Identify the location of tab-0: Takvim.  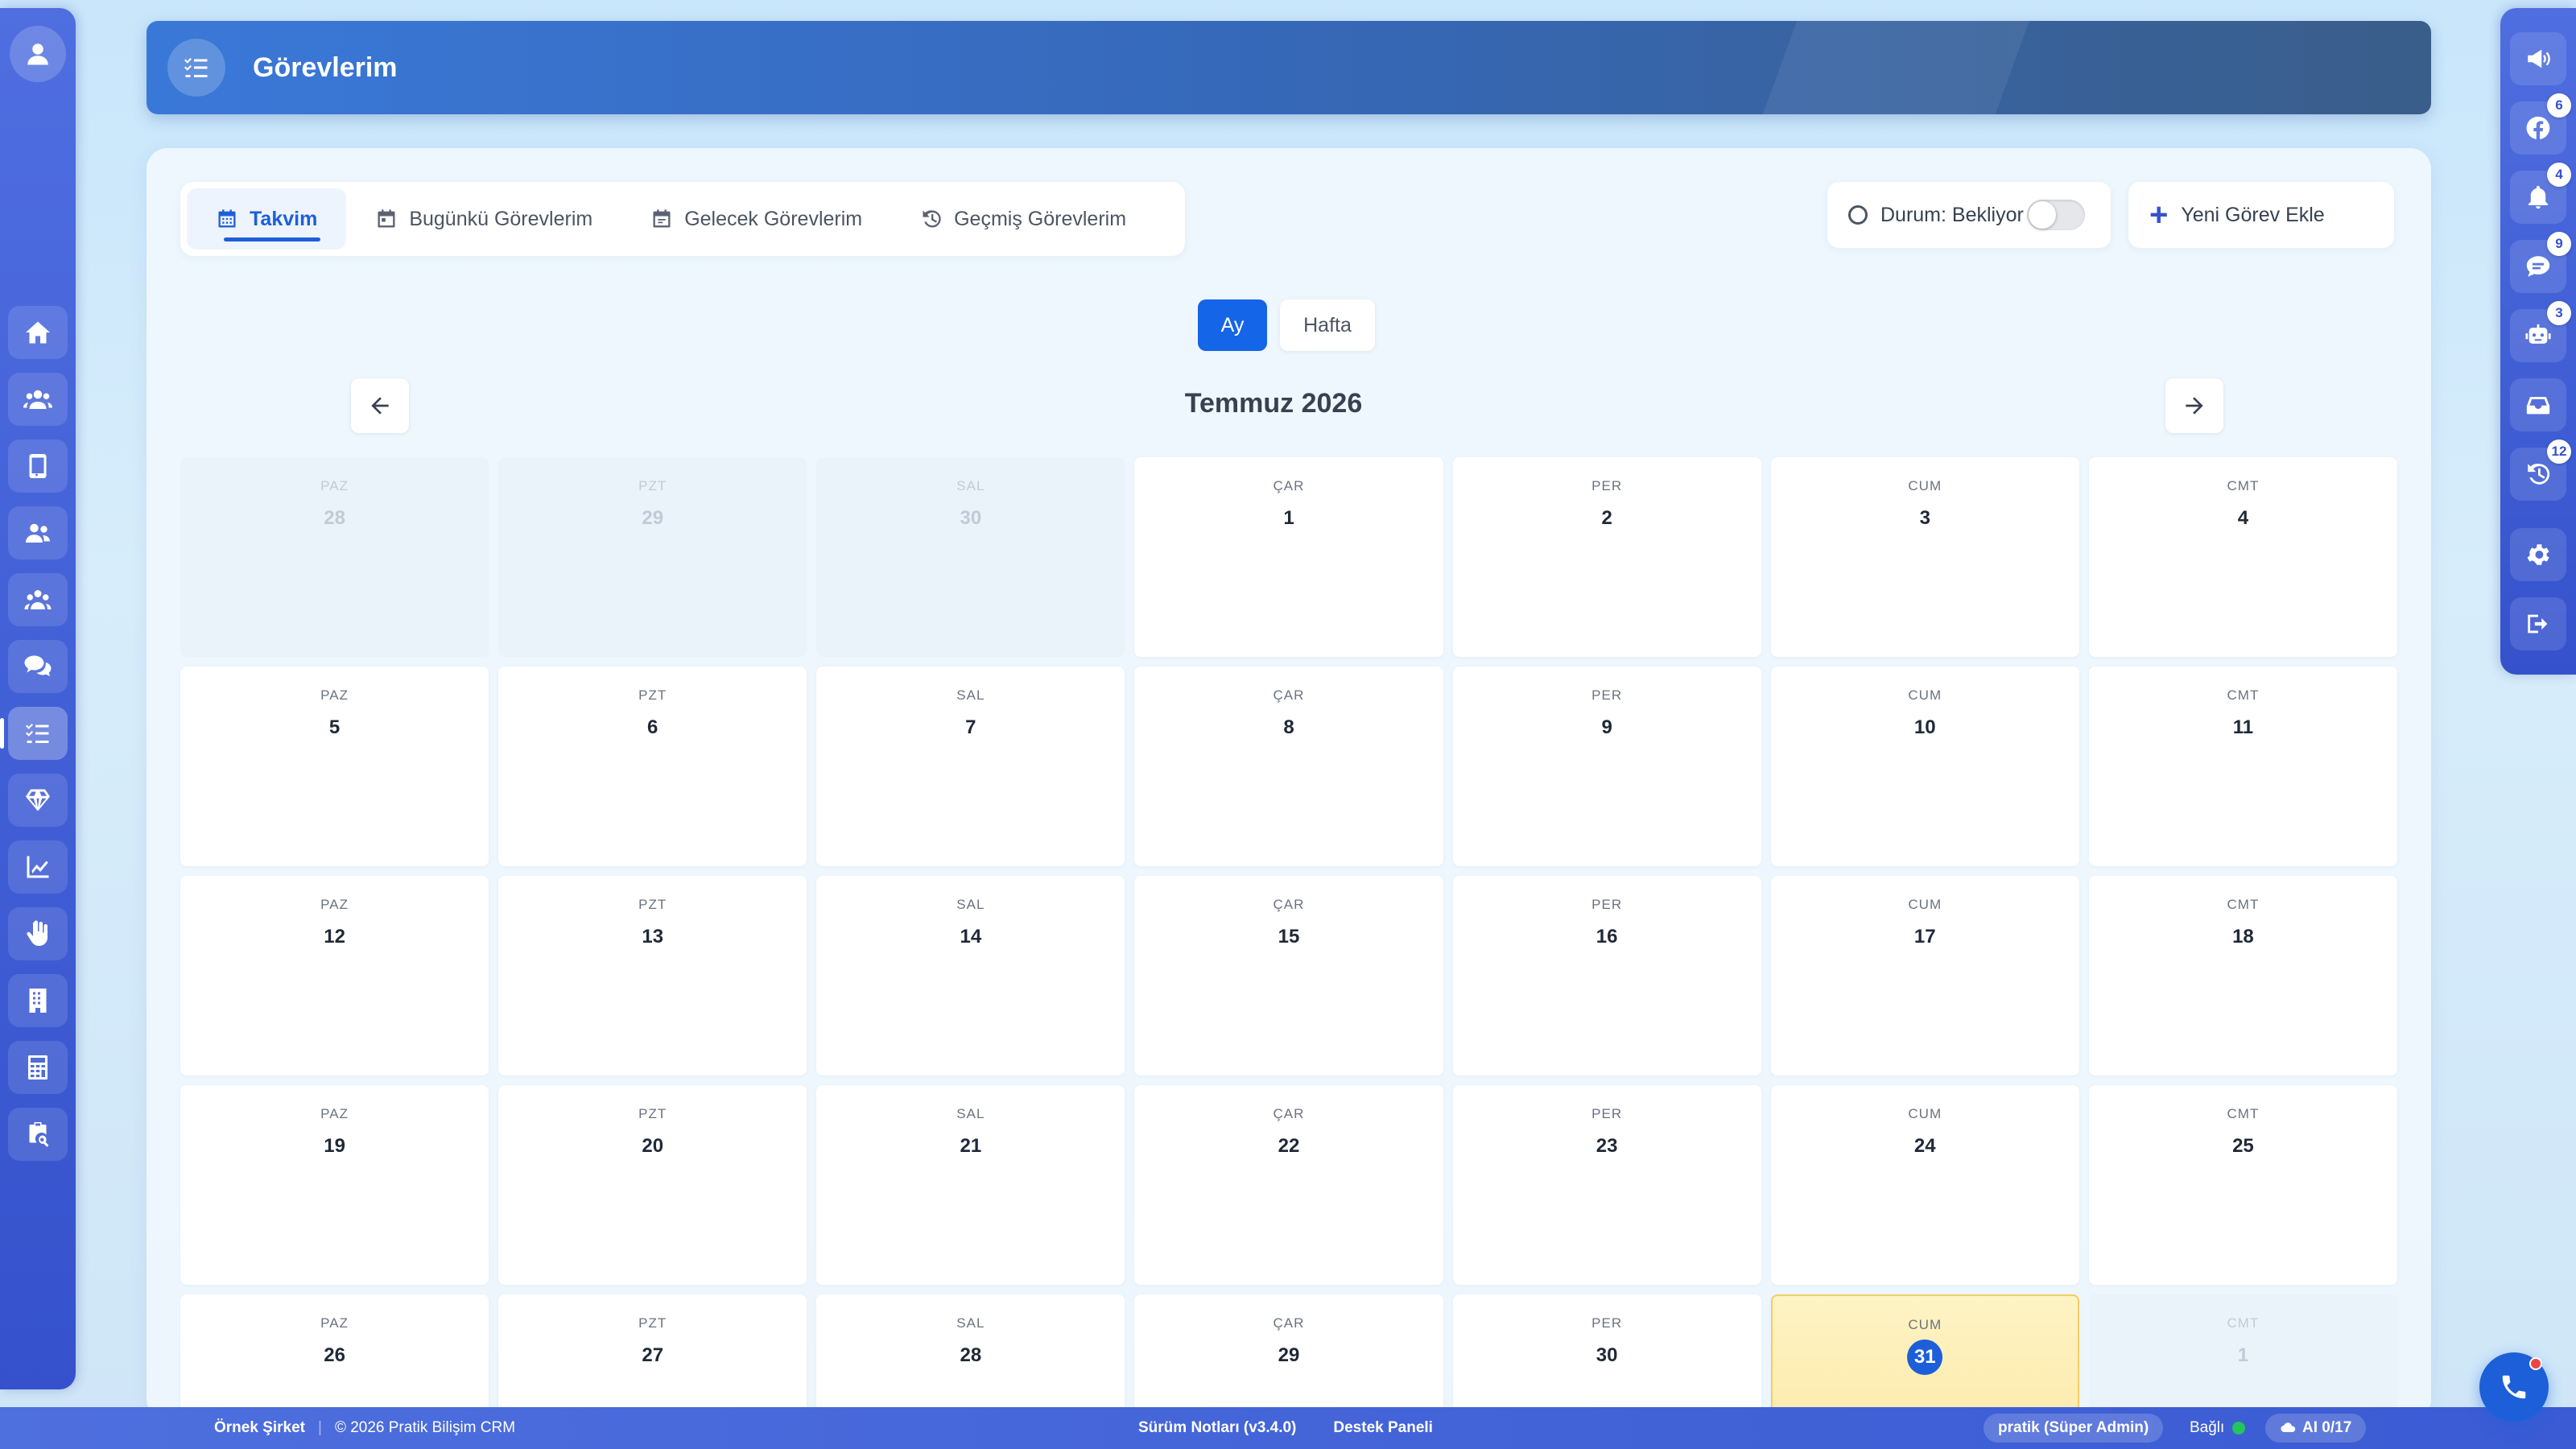
(267, 219).